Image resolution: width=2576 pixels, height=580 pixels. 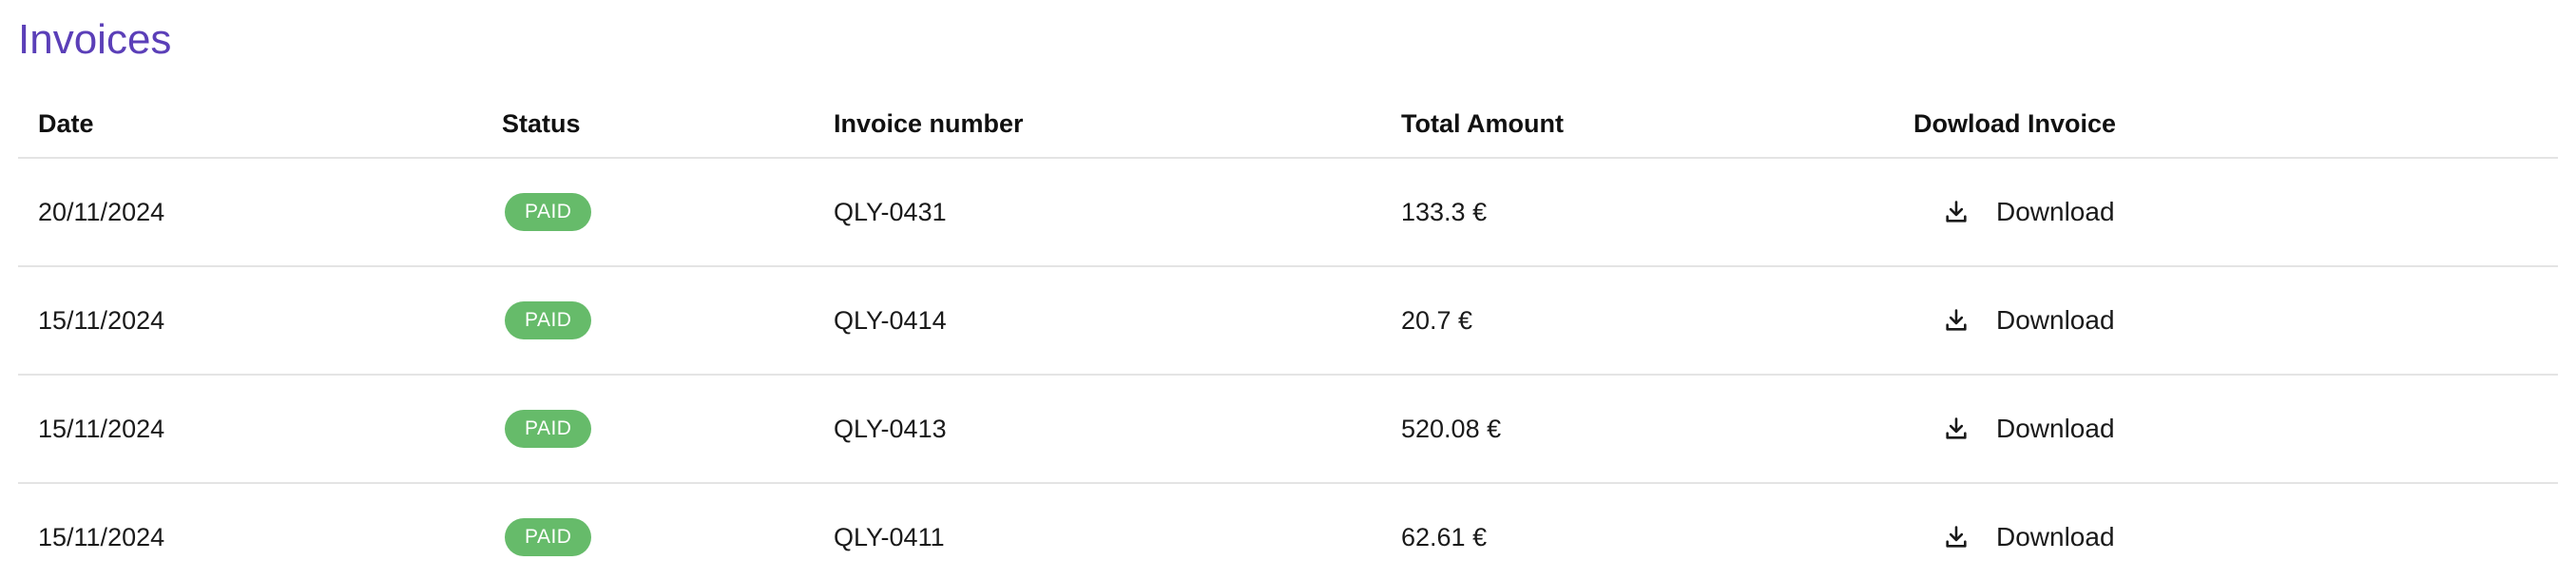 I want to click on column-header-invoice-number: Invoice number, so click(x=929, y=123).